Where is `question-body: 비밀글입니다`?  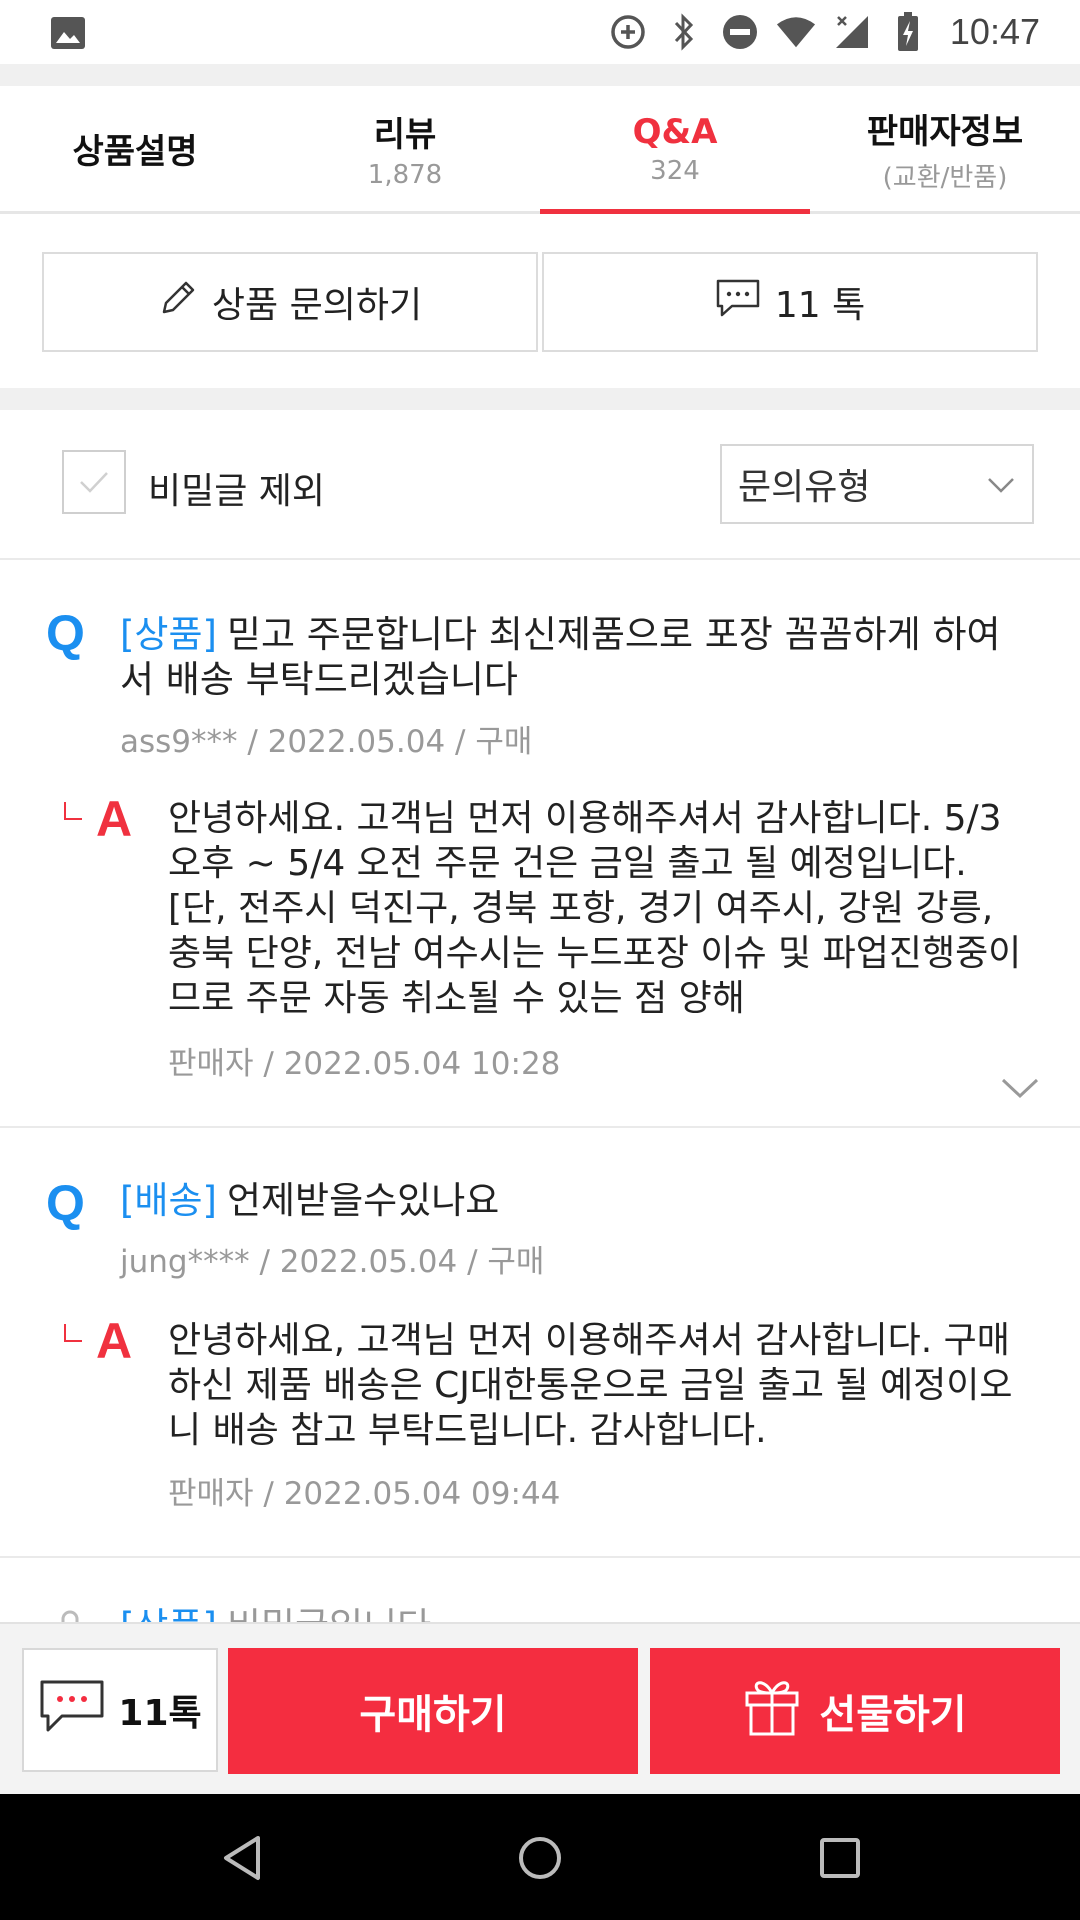 question-body: 비밀글입니다 is located at coordinates (329, 1613).